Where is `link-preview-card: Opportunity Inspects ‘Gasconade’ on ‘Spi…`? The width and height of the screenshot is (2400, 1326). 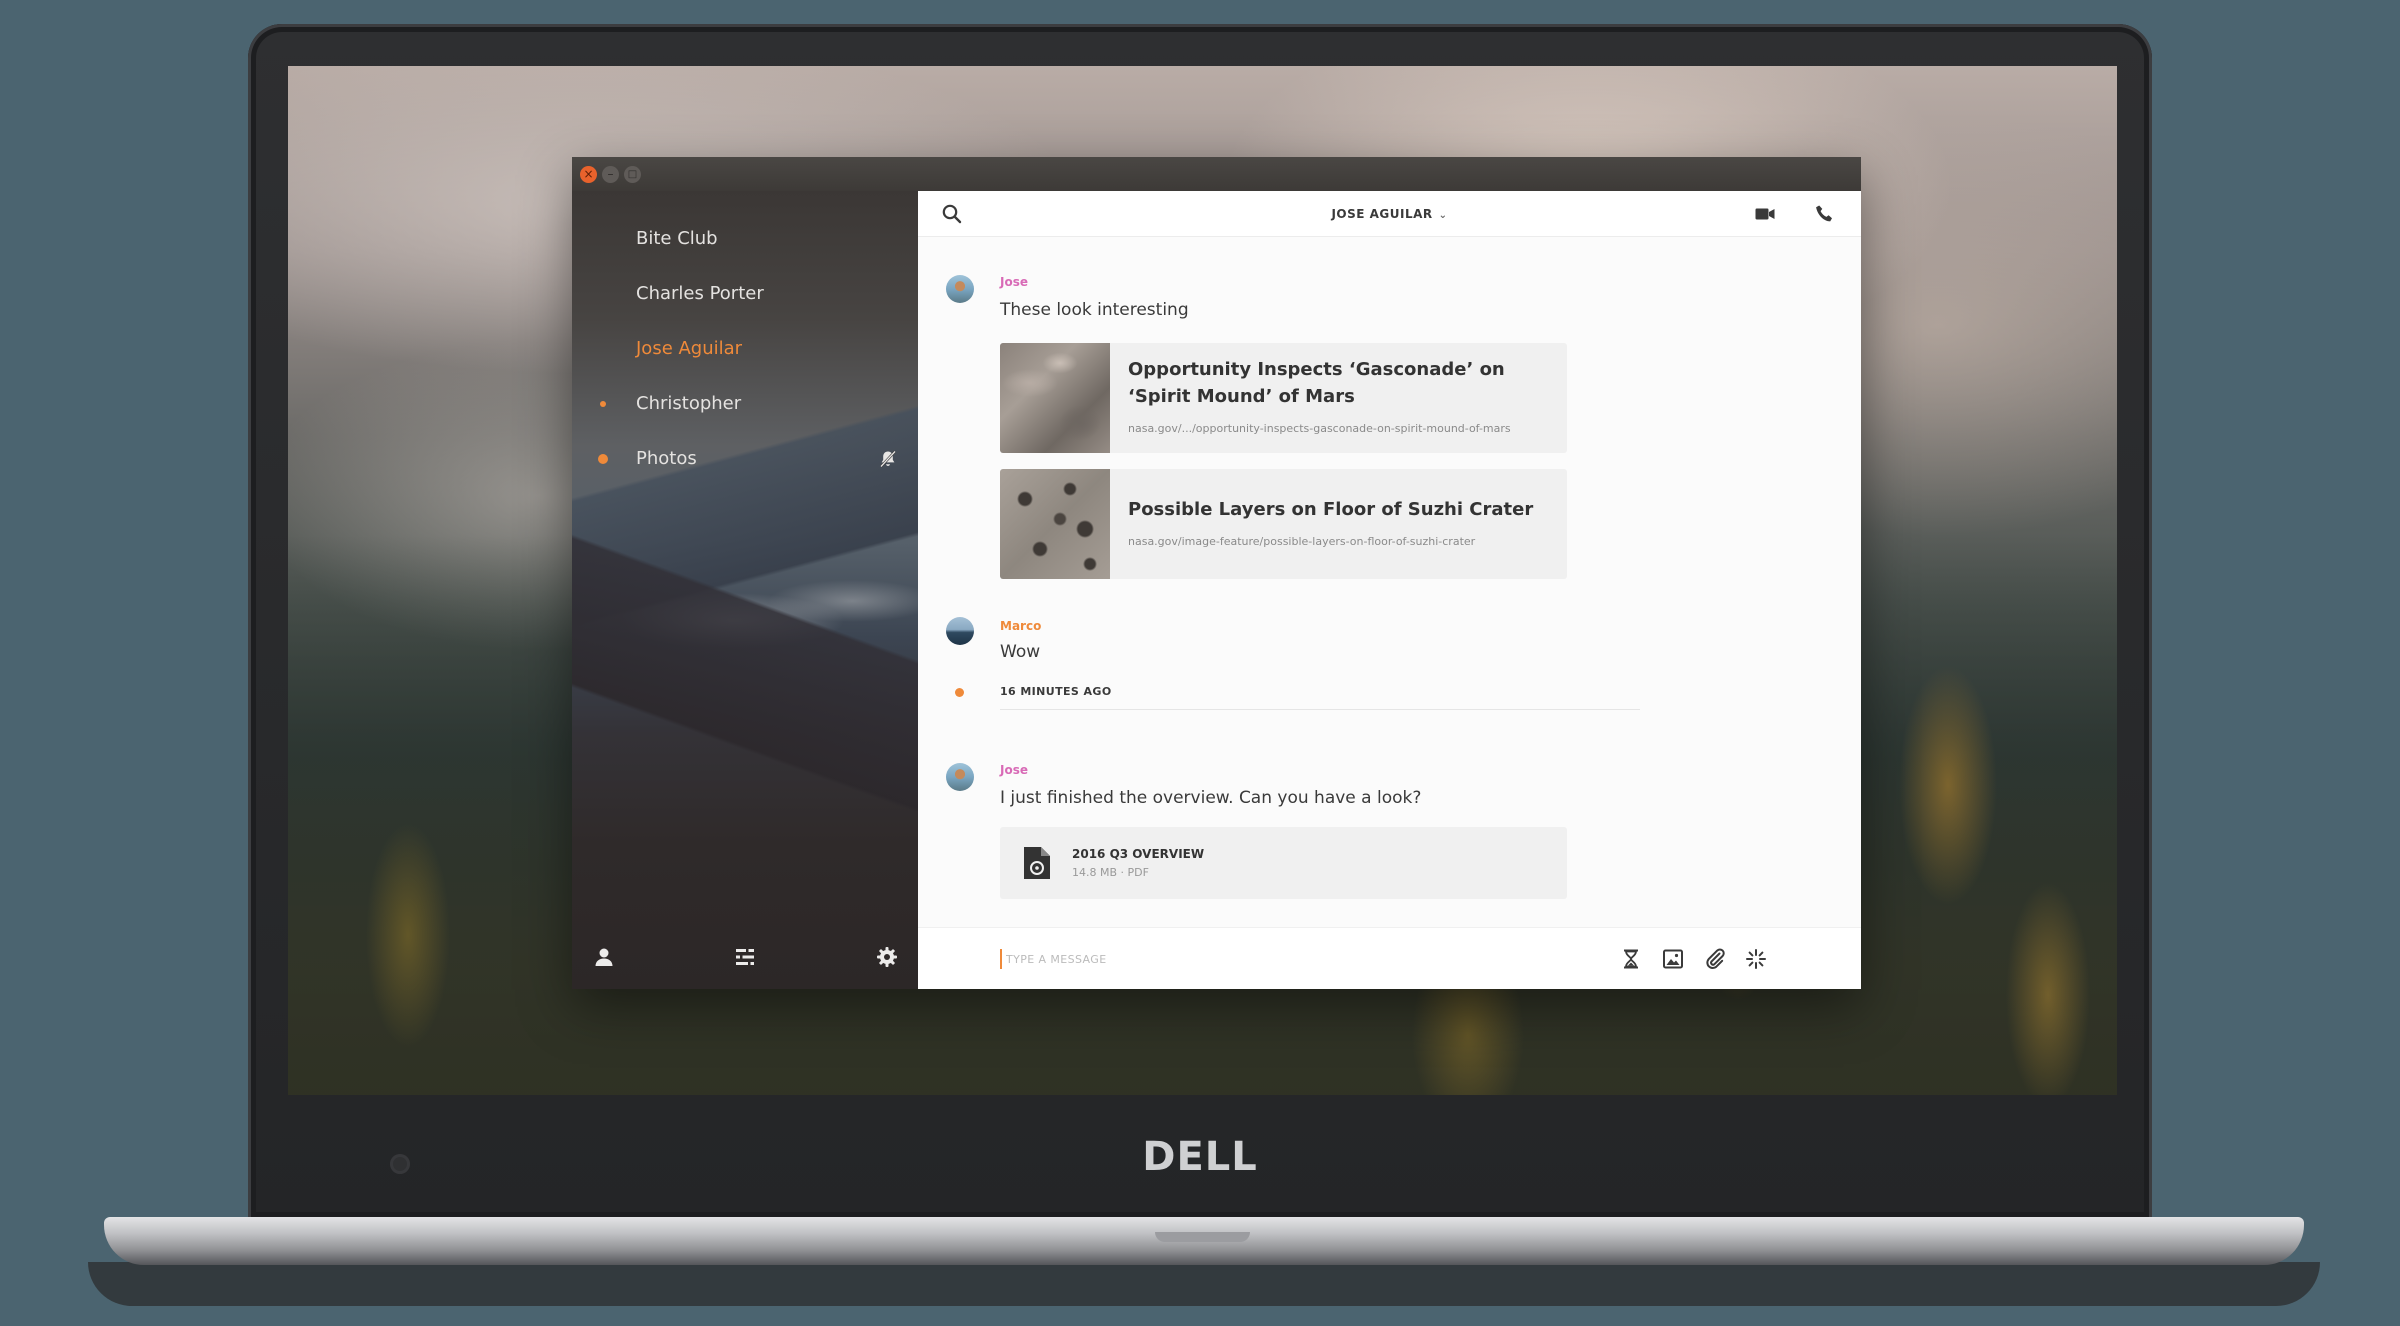 link-preview-card: Opportunity Inspects ‘Gasconade’ on ‘Spi… is located at coordinates (1283, 398).